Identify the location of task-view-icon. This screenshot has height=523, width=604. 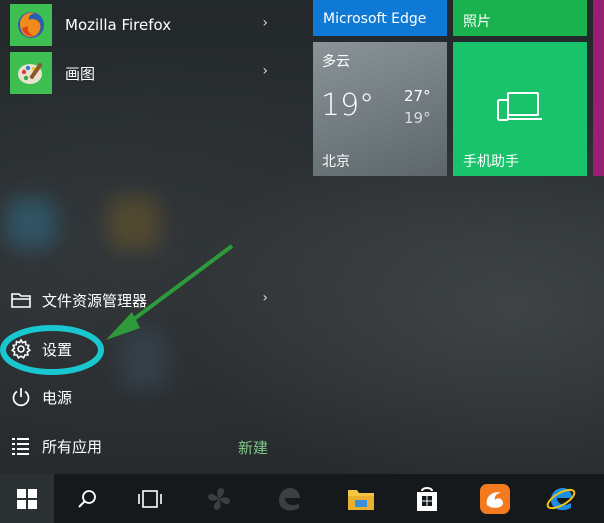
(150, 498).